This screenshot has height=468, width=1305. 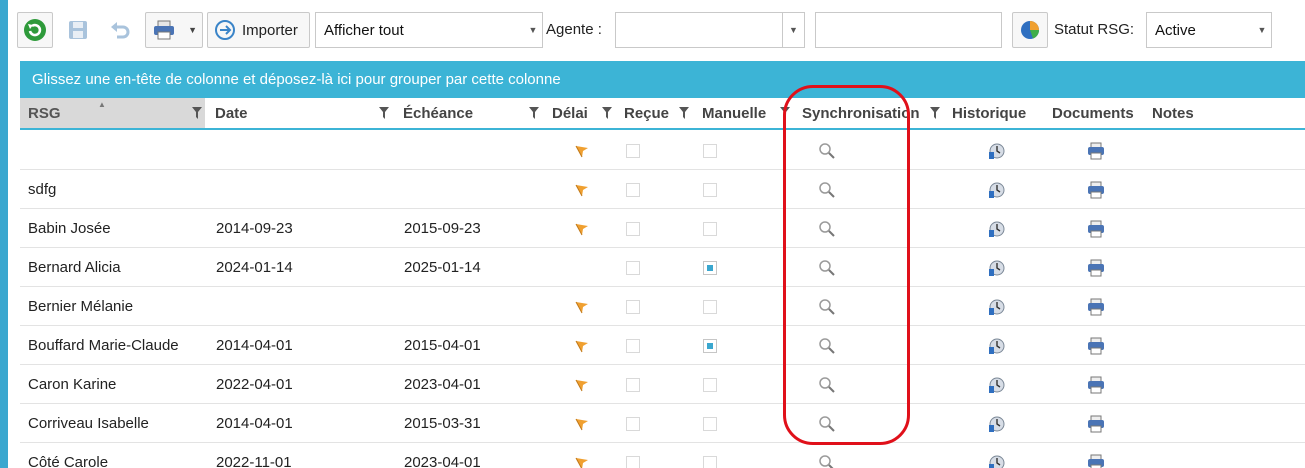 I want to click on column-header-echeance: Échéance, so click(x=470, y=113).